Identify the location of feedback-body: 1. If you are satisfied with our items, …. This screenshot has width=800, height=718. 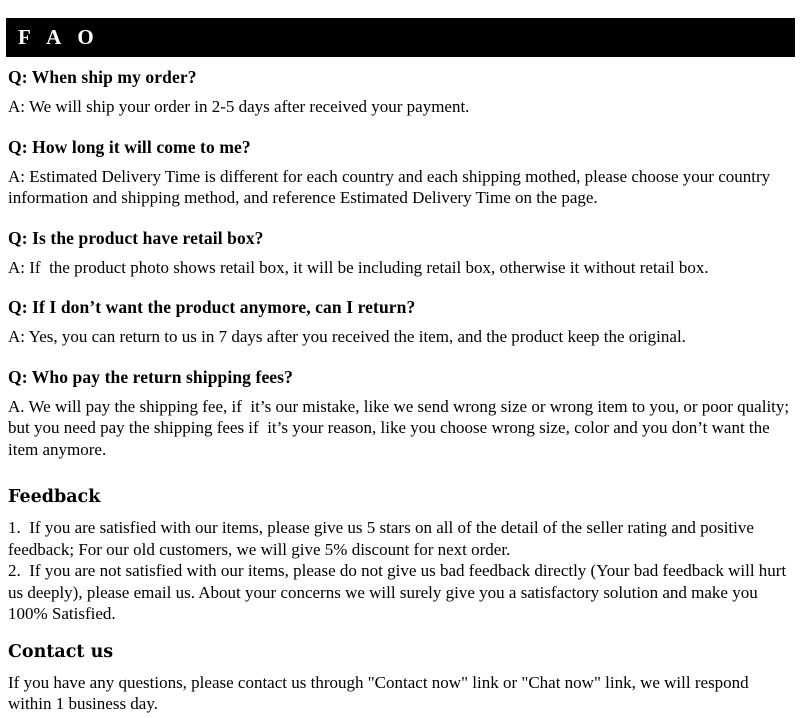
(397, 570).